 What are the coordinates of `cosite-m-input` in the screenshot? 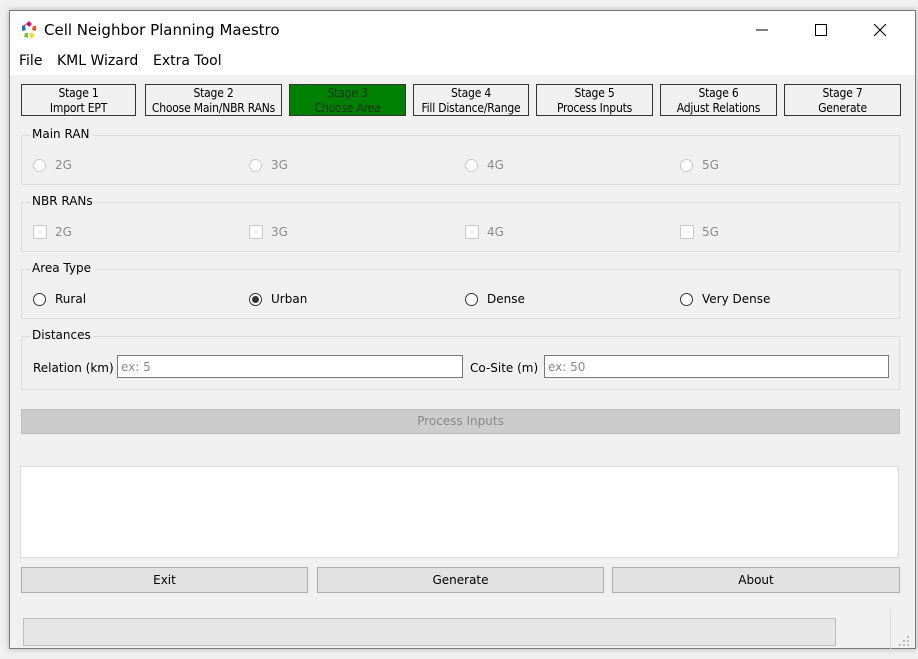 It's located at (716, 366).